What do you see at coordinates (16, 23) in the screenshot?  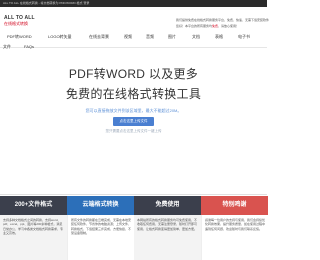 I see `logo-subtitle: 在线格式转换` at bounding box center [16, 23].